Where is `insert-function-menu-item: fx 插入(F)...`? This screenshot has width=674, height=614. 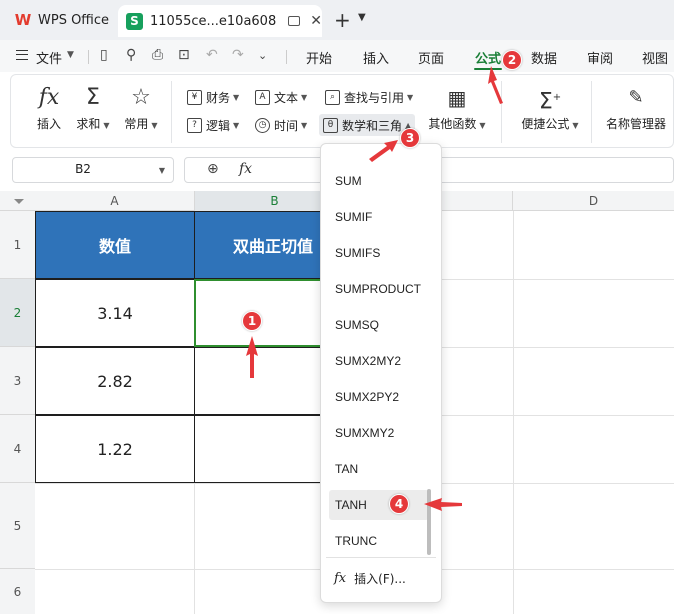 insert-function-menu-item: fx 插入(F)... is located at coordinates (370, 578).